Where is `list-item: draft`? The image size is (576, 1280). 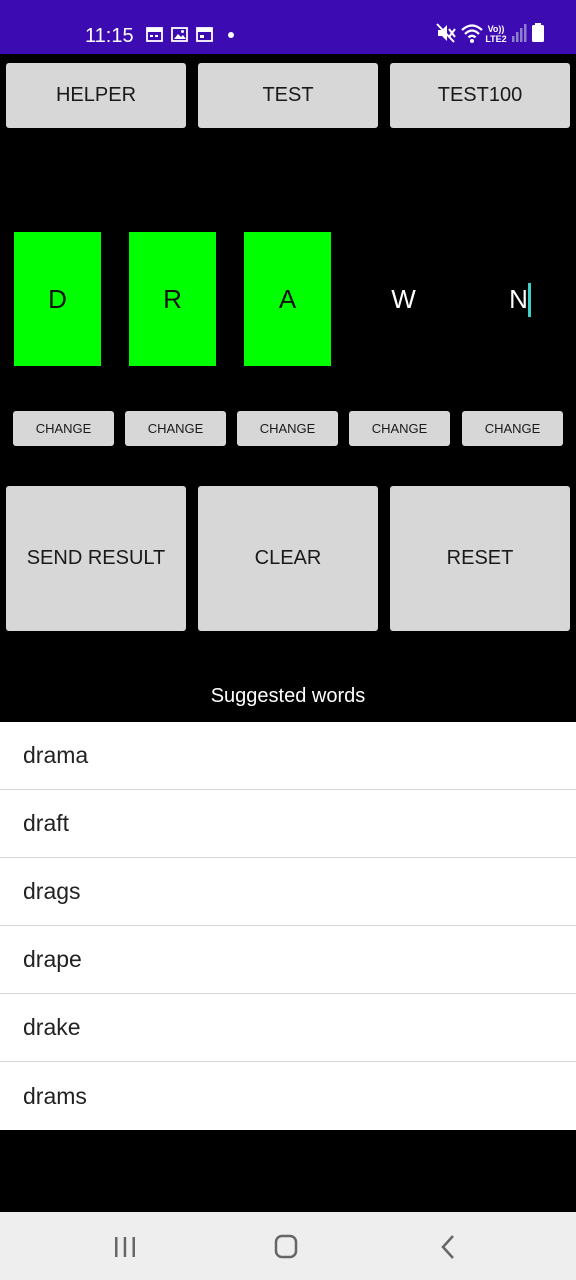 list-item: draft is located at coordinates (288, 824).